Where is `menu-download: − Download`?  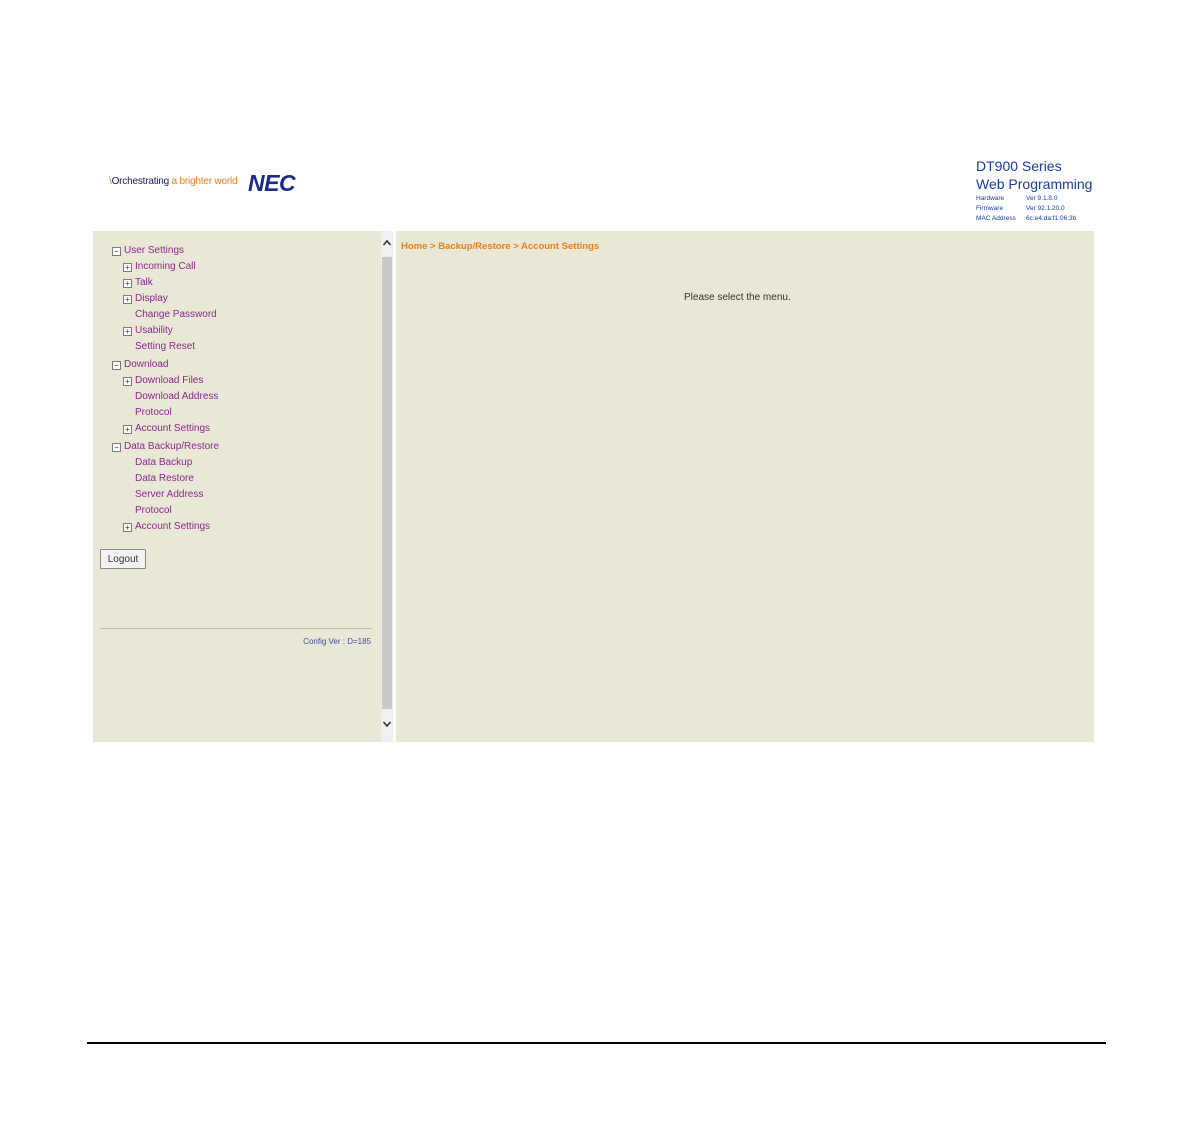
menu-download: − Download is located at coordinates (165, 365).